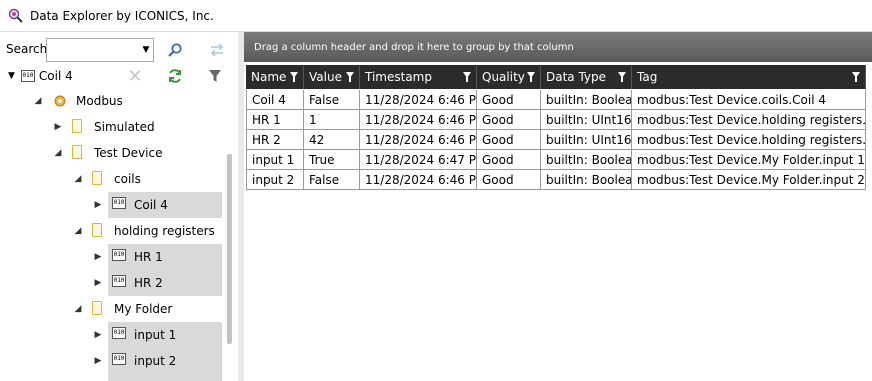 The image size is (872, 381). What do you see at coordinates (749, 100) in the screenshot?
I see `cell-tag: modbus:Test Device.coils.Coil 4` at bounding box center [749, 100].